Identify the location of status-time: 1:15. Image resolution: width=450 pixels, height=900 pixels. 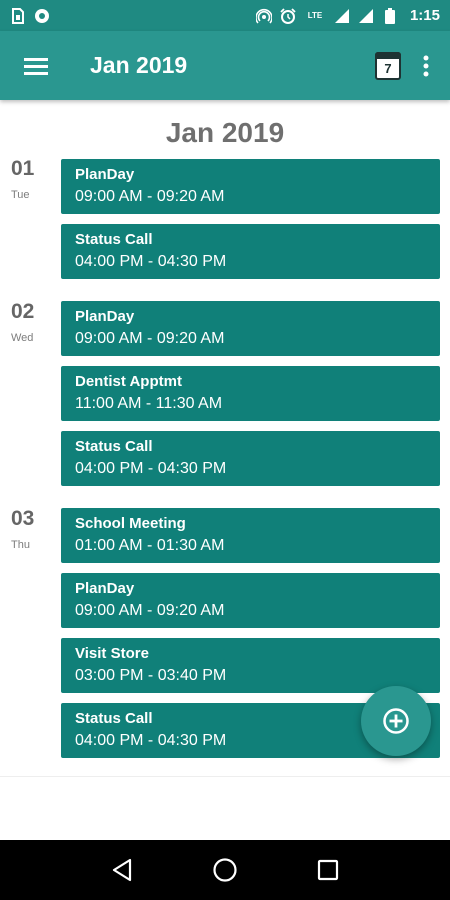
(424, 15).